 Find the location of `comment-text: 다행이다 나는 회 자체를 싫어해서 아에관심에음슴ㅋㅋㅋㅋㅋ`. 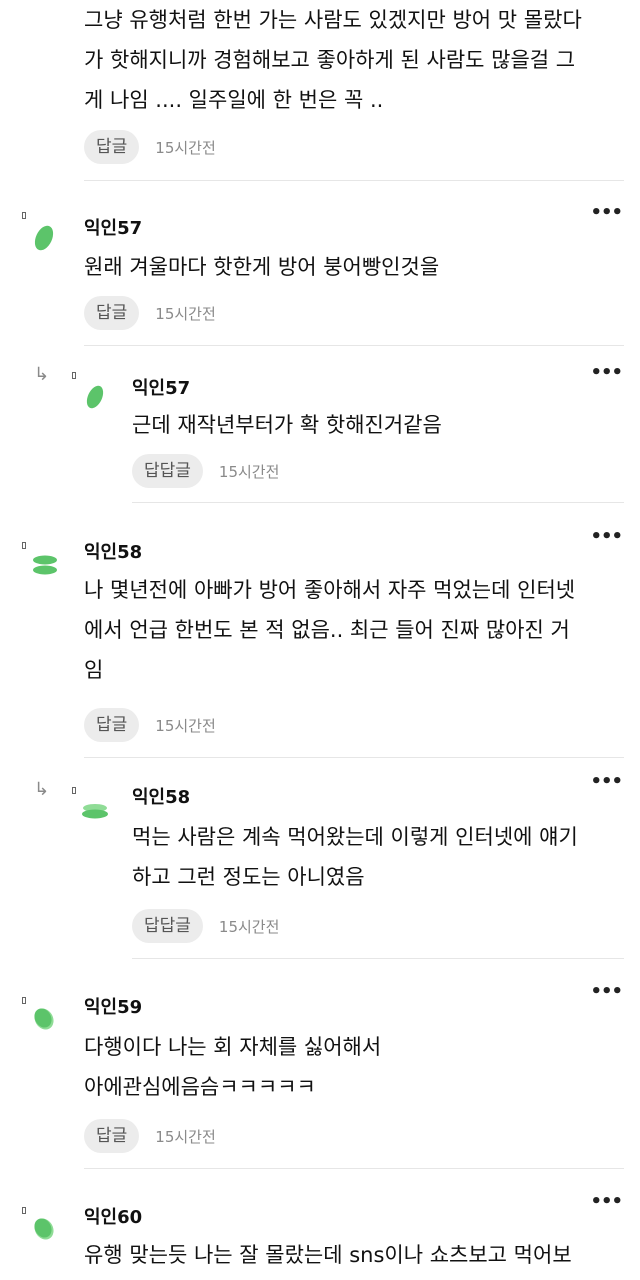

comment-text: 다행이다 나는 회 자체를 싫어해서 아에관심에음슴ㅋㅋㅋㅋㅋ is located at coordinates (233, 1067).